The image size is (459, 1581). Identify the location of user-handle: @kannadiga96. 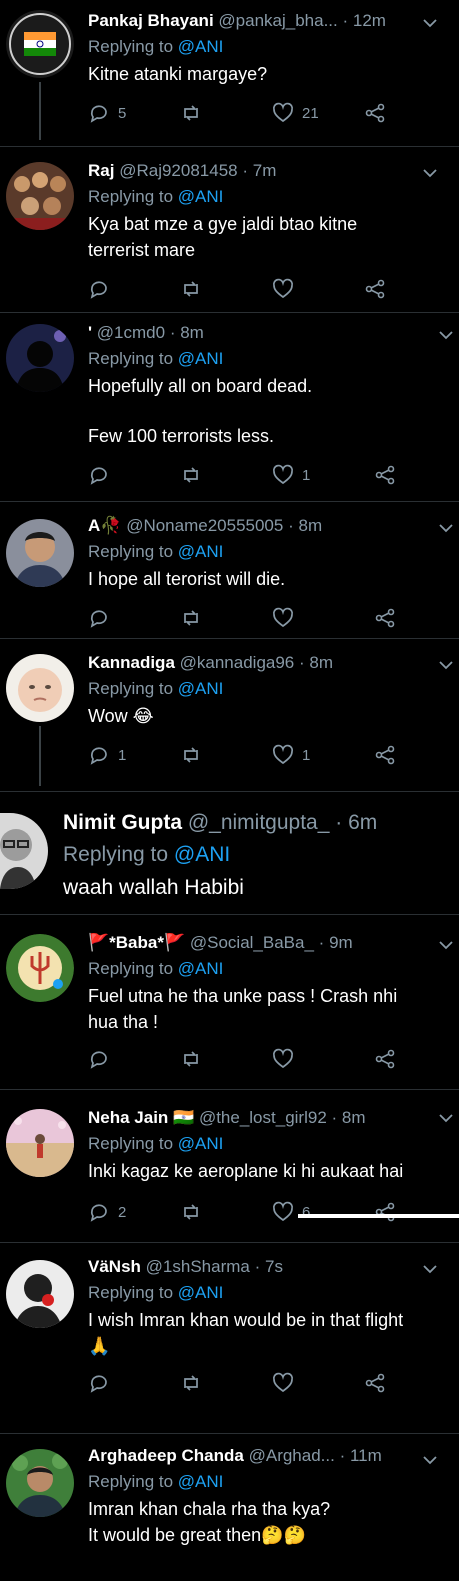
(237, 662).